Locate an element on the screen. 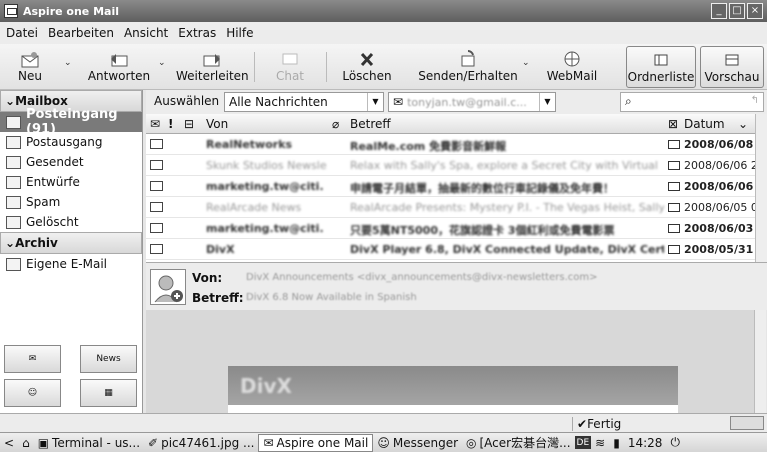 The height and width of the screenshot is (452, 767). drafts-icon is located at coordinates (13, 182).